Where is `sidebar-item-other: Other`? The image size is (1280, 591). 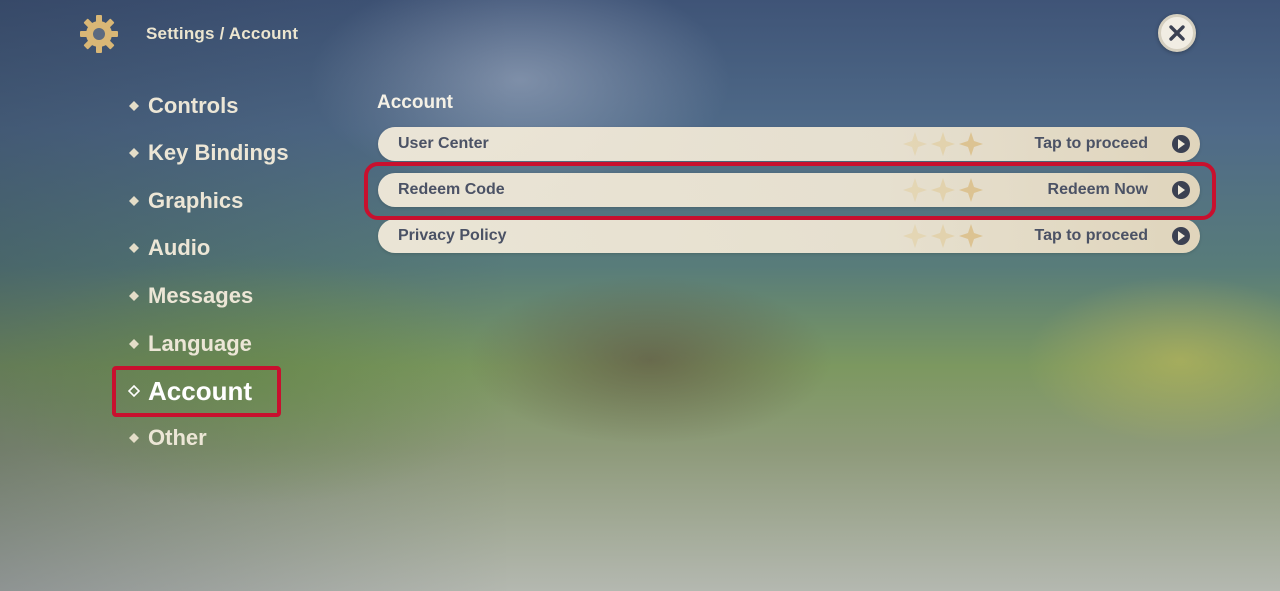 sidebar-item-other: Other is located at coordinates (167, 438).